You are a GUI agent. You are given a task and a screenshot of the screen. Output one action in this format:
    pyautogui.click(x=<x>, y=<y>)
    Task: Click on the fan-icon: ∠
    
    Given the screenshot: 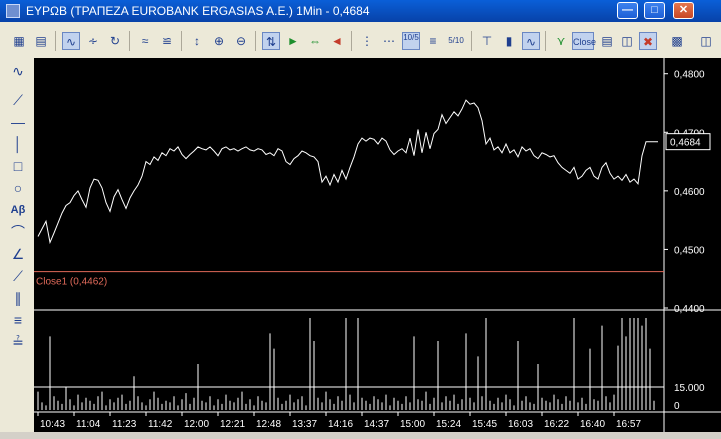 What is the action you would take?
    pyautogui.click(x=18, y=254)
    